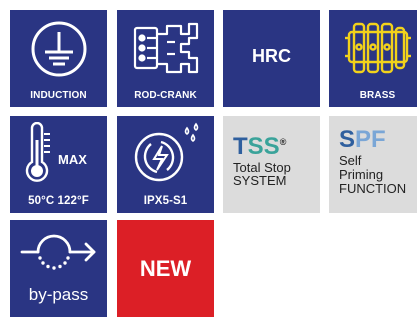 The height and width of the screenshot is (317, 417). I want to click on spf-s: S, so click(347, 139).